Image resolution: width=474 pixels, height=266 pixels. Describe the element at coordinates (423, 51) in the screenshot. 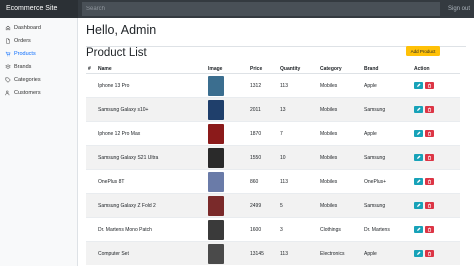

I see `add-product-button: Add Product` at that location.